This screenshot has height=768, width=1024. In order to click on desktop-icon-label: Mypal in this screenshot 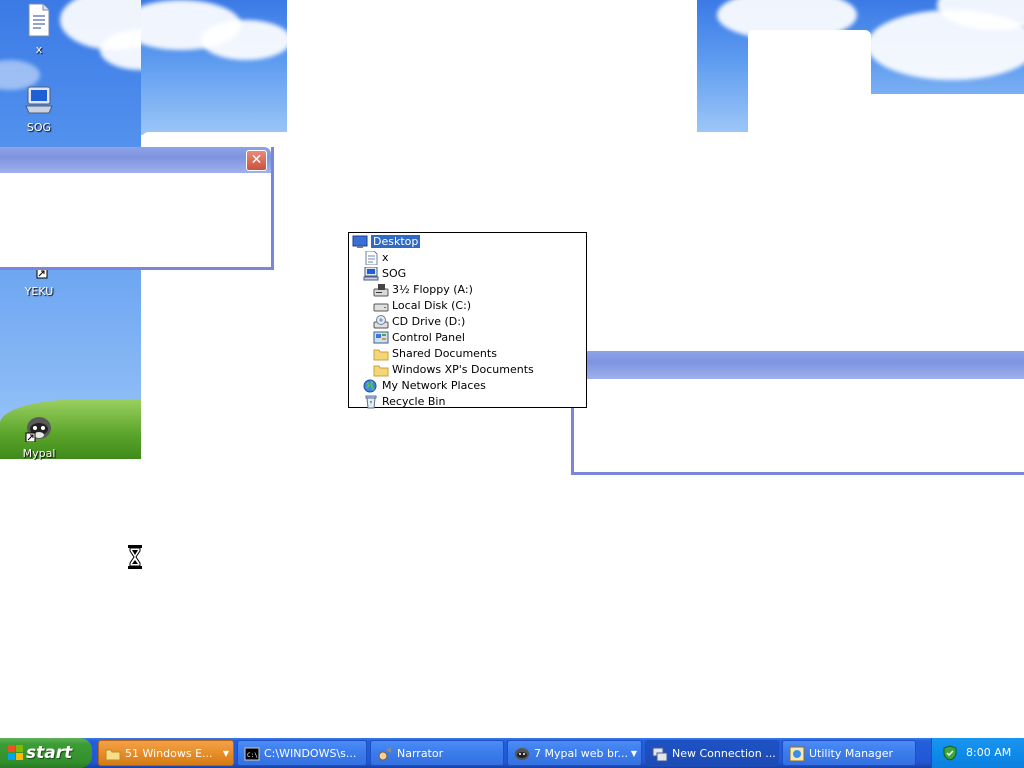, I will do `click(39, 453)`.